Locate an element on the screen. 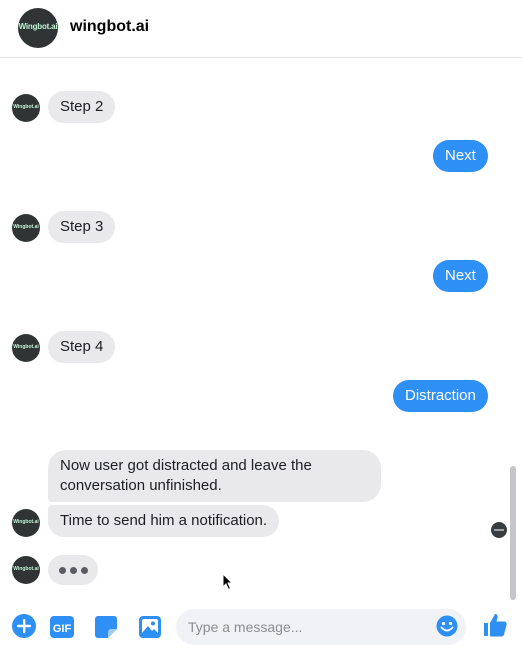 The image size is (522, 650). mouse-pointer-icon is located at coordinates (228, 582).